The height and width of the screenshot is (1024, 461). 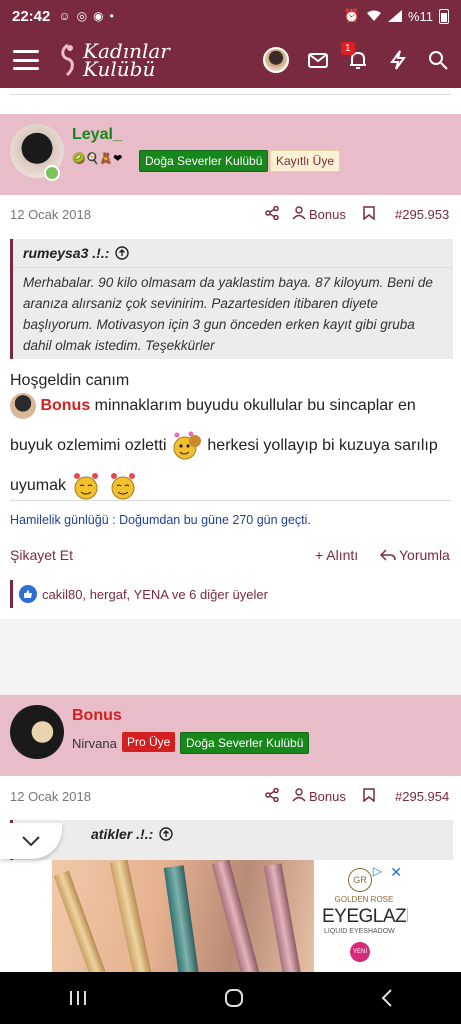 What do you see at coordinates (420, 16) in the screenshot?
I see `battery-percent: %11` at bounding box center [420, 16].